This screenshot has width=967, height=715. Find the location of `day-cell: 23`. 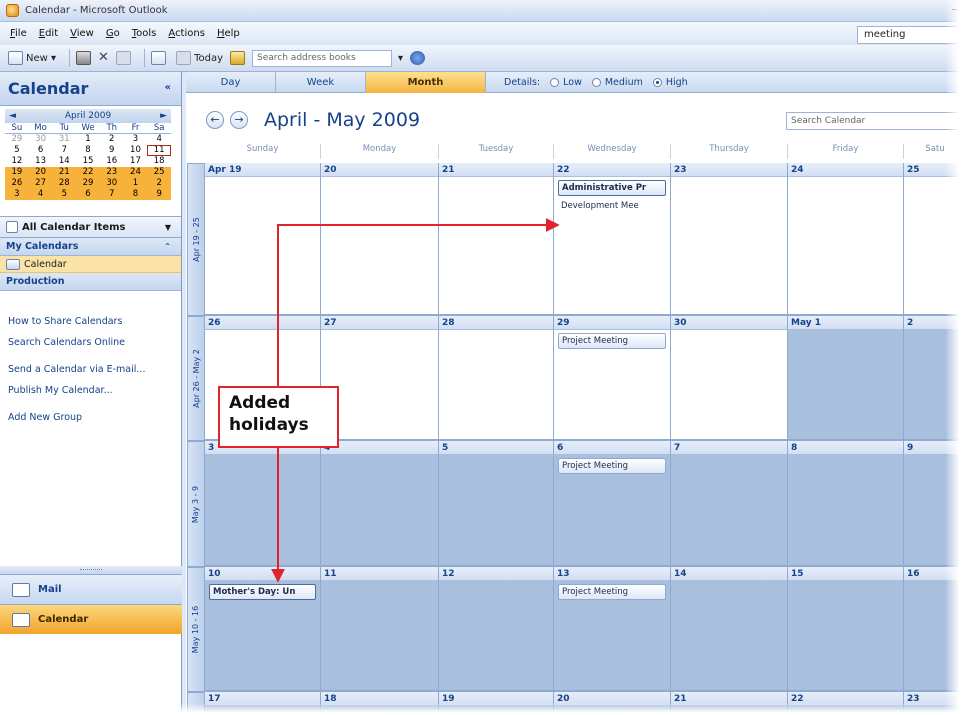

day-cell: 23 is located at coordinates (729, 239).